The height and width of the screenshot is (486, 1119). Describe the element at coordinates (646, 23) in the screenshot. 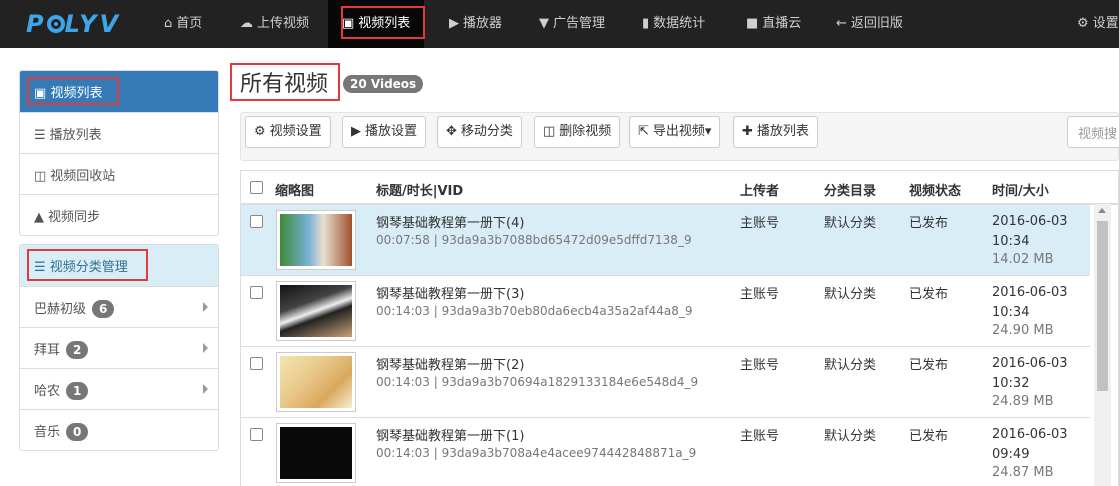

I see `bar-chart-icon: ▮` at that location.